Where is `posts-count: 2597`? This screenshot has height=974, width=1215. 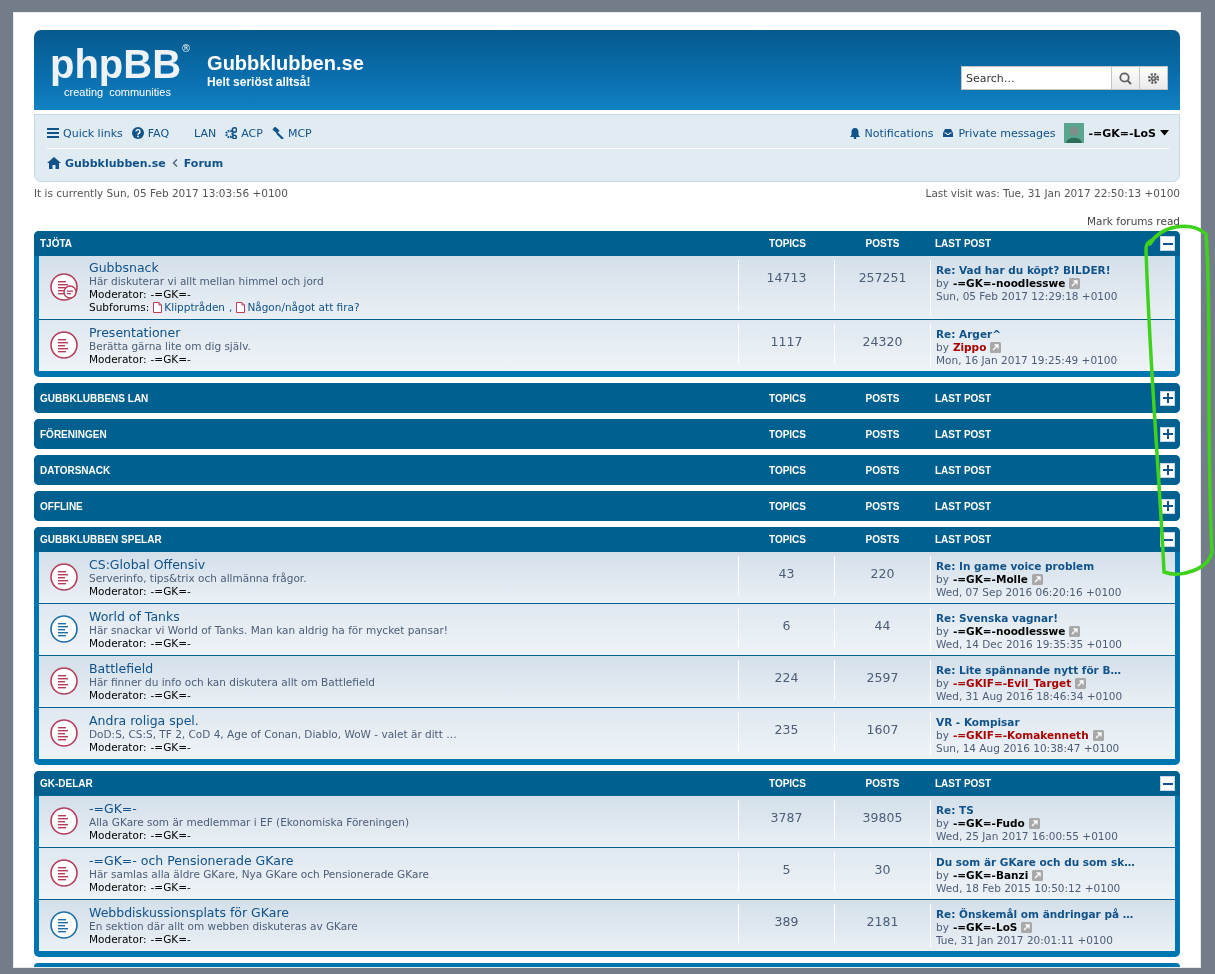 posts-count: 2597 is located at coordinates (882, 678).